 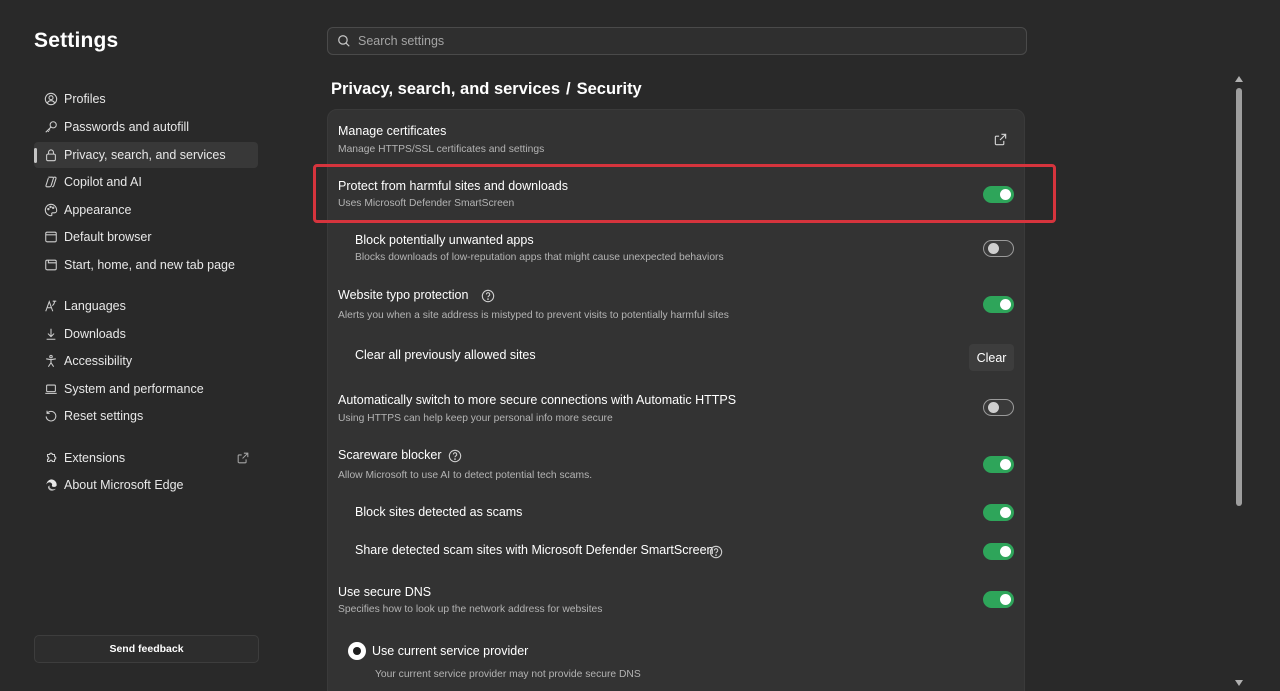 I want to click on puzzle-icon, so click(x=51, y=458).